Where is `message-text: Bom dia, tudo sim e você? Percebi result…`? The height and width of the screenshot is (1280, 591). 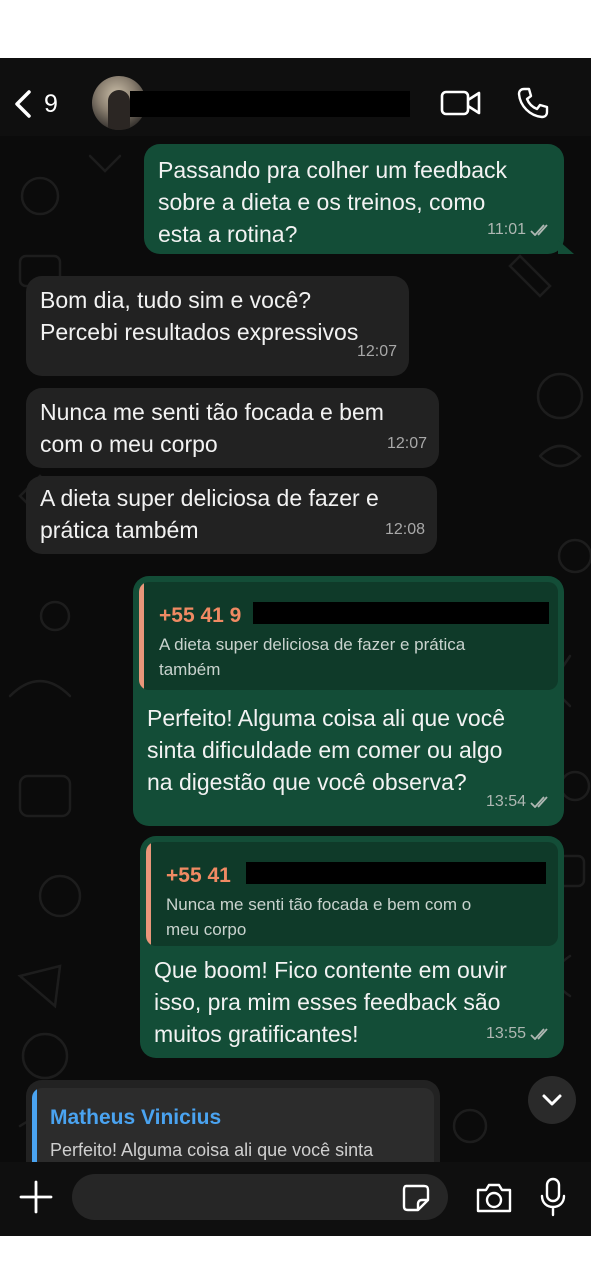
message-text: Bom dia, tudo sim e você? Percebi result… is located at coordinates (199, 316).